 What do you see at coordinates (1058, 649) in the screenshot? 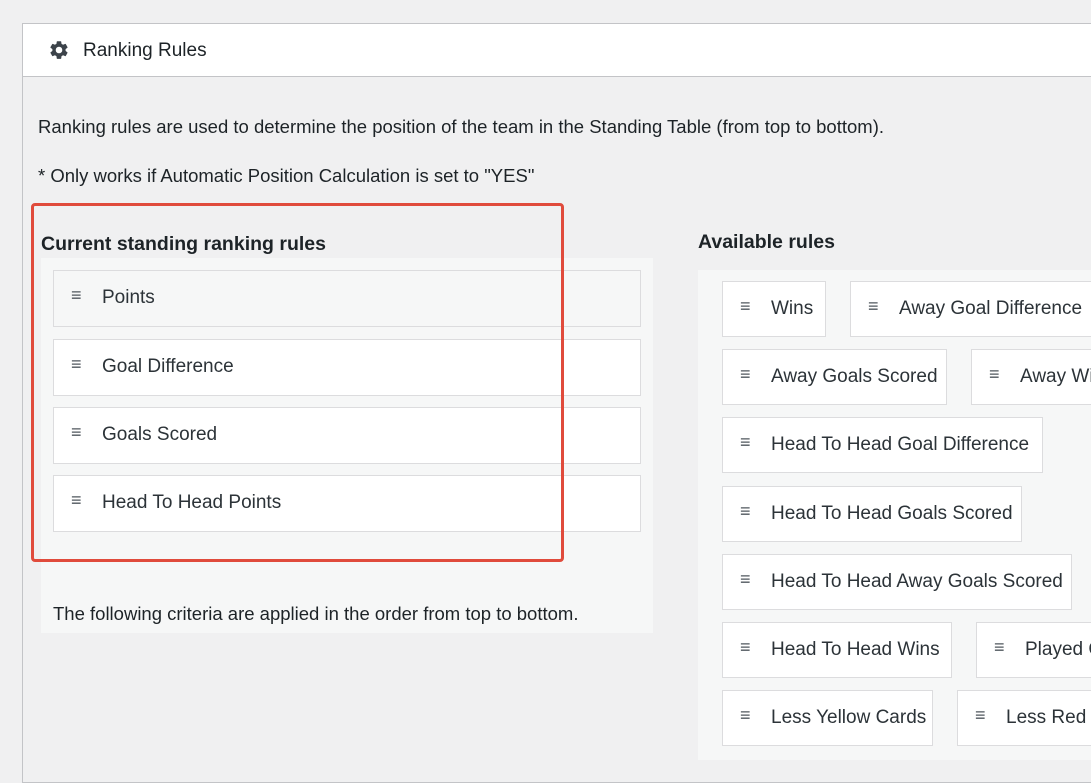
I see `rule-label: Played Games` at bounding box center [1058, 649].